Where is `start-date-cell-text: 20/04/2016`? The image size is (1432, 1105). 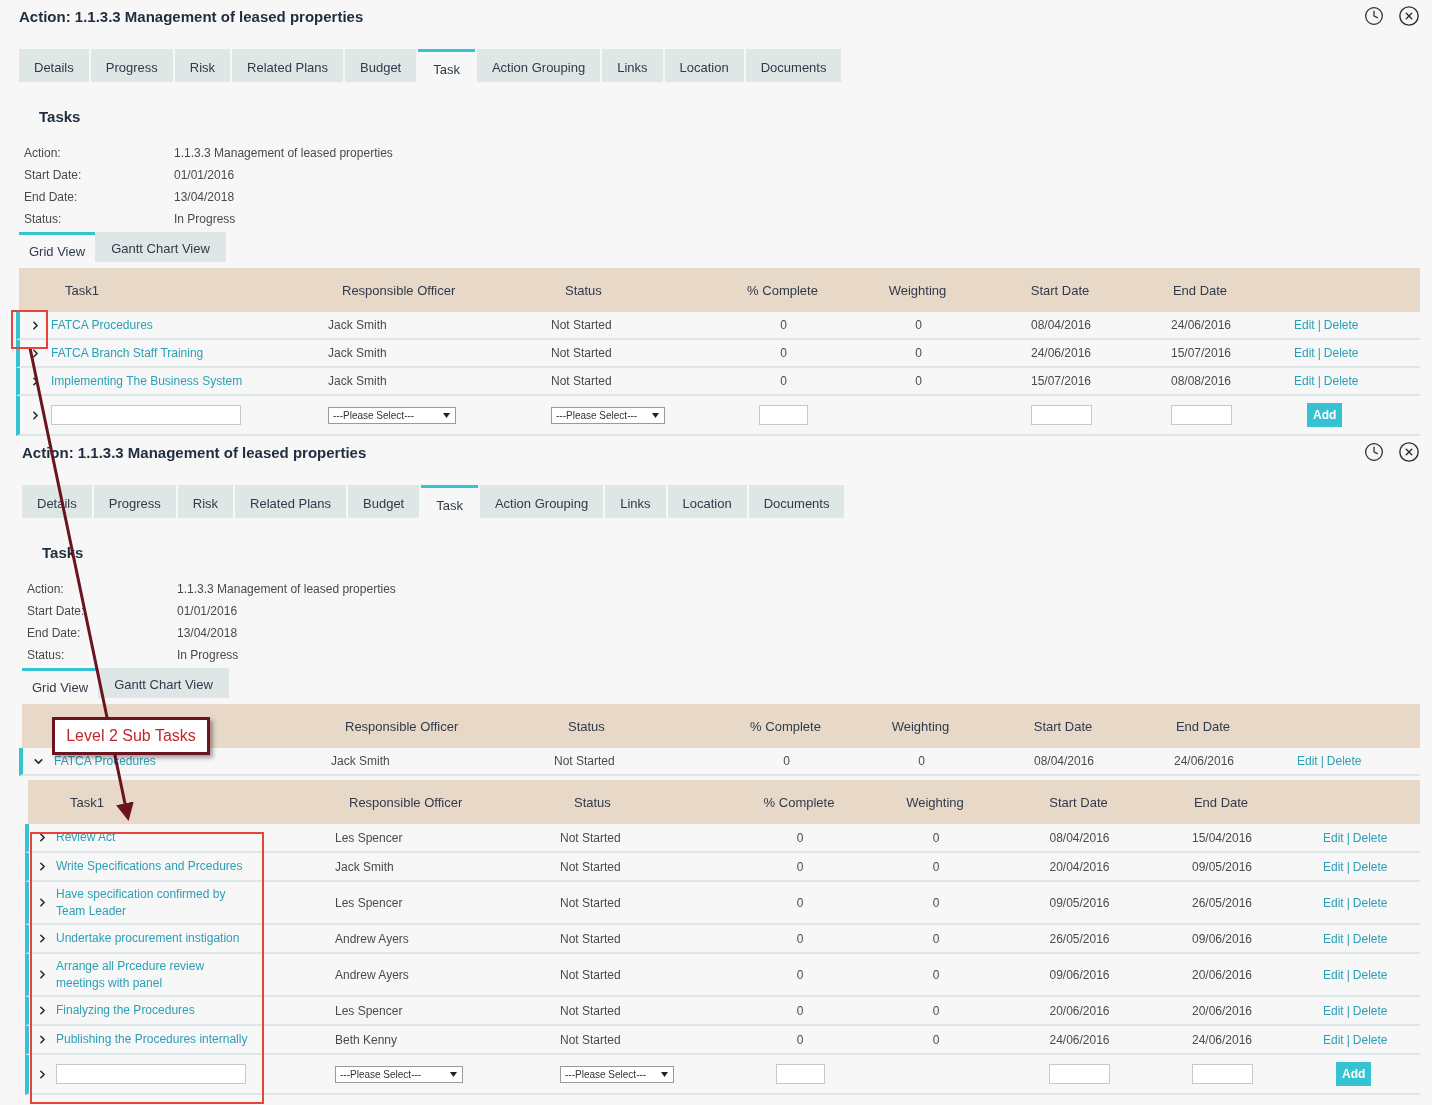 start-date-cell-text: 20/04/2016 is located at coordinates (1079, 866).